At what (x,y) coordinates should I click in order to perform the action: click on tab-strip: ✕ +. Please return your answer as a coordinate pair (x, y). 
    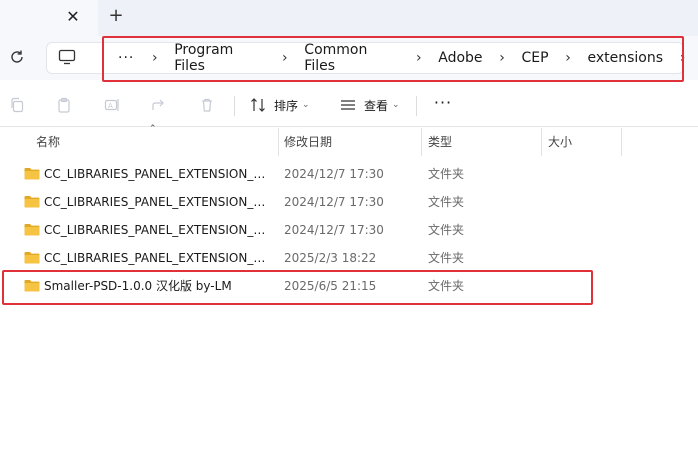
    Looking at the image, I should click on (349, 18).